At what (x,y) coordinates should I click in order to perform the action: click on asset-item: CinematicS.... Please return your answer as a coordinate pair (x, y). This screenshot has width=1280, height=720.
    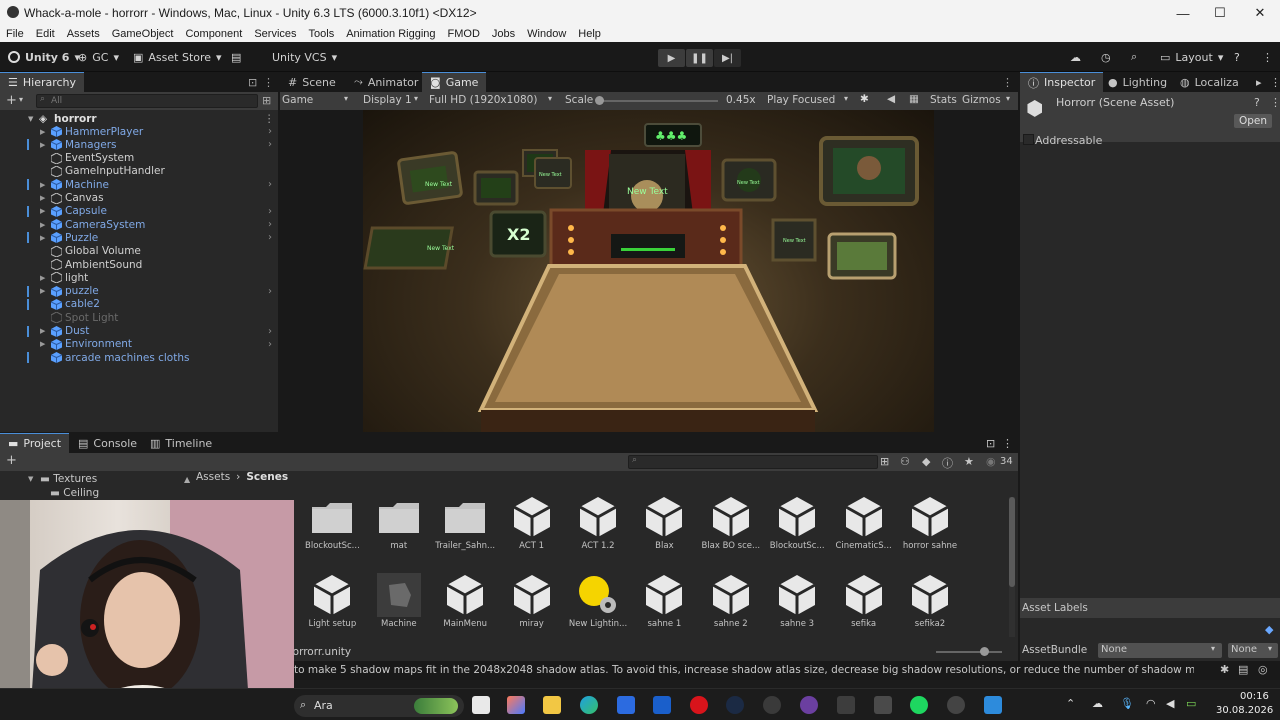
    Looking at the image, I should click on (864, 530).